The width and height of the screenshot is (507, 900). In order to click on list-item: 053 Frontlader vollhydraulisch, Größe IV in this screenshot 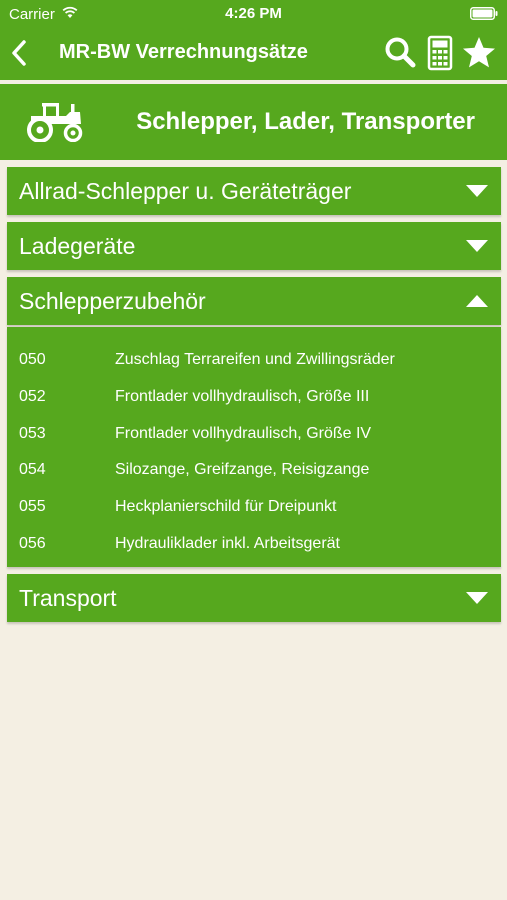, I will do `click(254, 434)`.